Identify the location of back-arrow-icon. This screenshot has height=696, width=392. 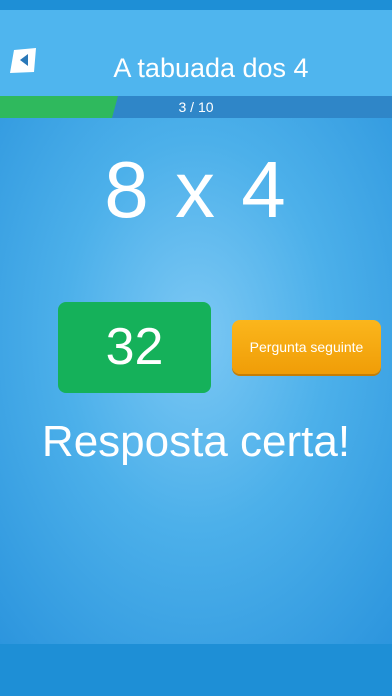
(23, 61).